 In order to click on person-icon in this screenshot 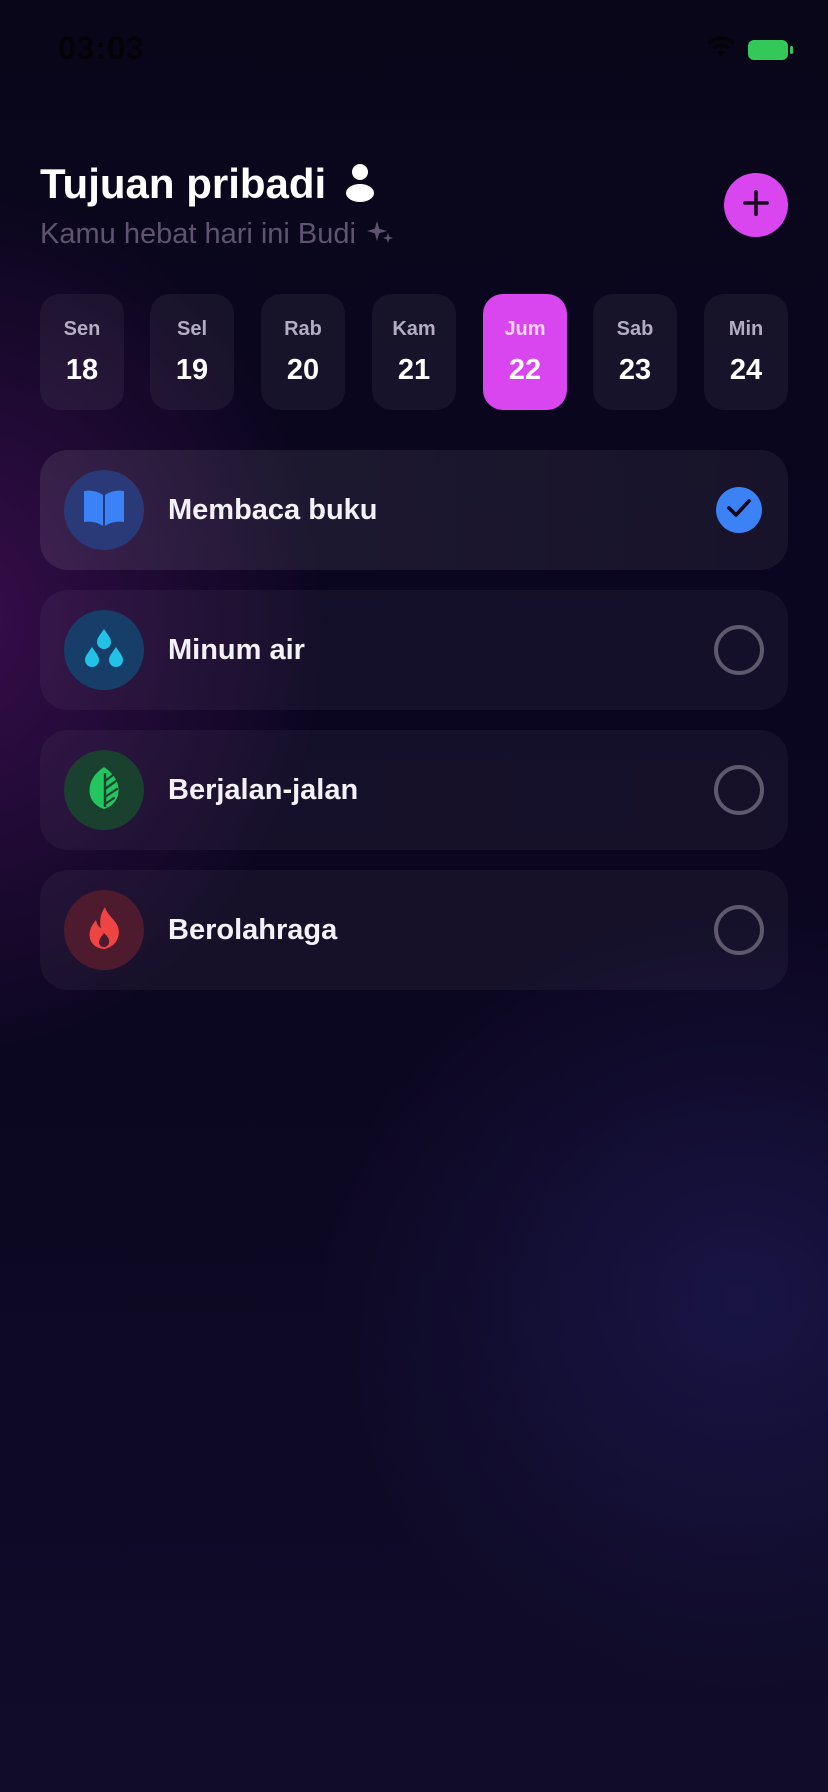, I will do `click(360, 184)`.